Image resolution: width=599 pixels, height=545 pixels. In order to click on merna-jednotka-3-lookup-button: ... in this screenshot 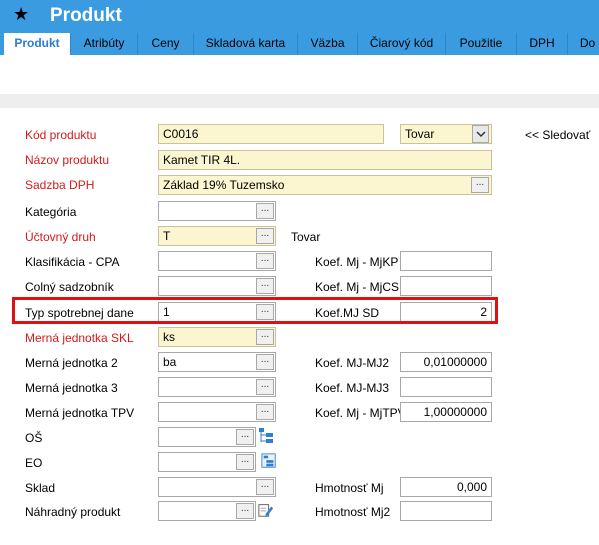, I will do `click(265, 387)`.